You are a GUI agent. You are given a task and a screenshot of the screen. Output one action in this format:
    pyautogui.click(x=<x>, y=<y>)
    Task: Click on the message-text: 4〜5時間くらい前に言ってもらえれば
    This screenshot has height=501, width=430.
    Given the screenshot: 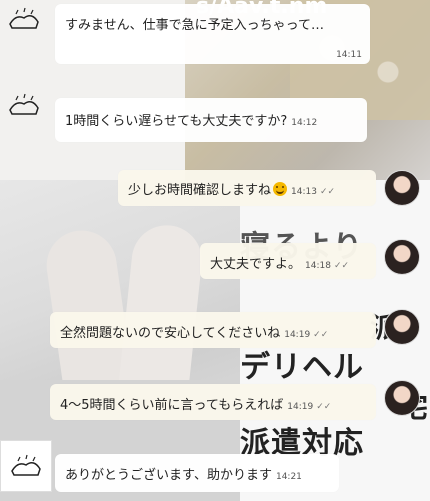 What is the action you would take?
    pyautogui.click(x=172, y=405)
    